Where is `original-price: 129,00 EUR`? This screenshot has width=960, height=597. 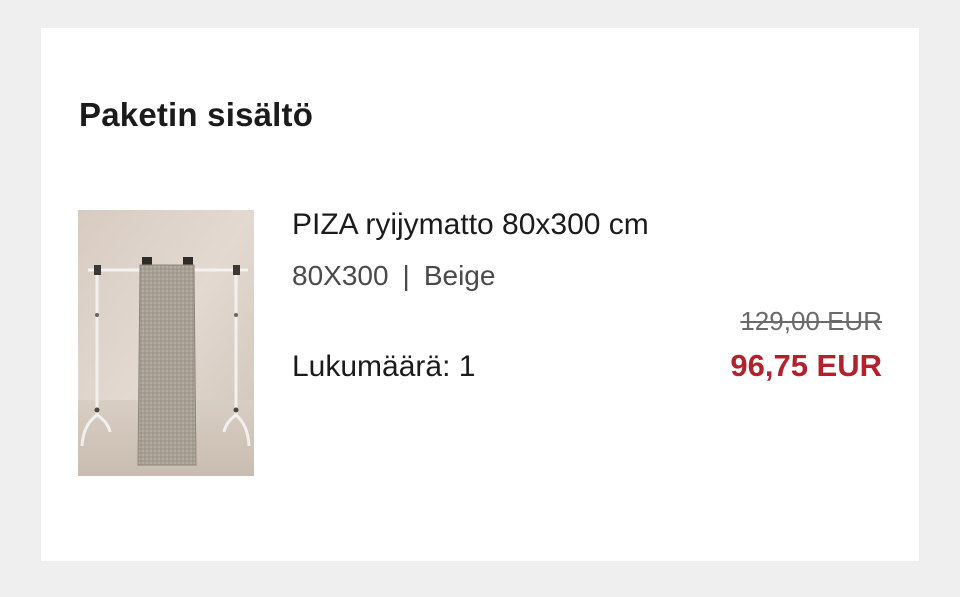 original-price: 129,00 EUR is located at coordinates (811, 321).